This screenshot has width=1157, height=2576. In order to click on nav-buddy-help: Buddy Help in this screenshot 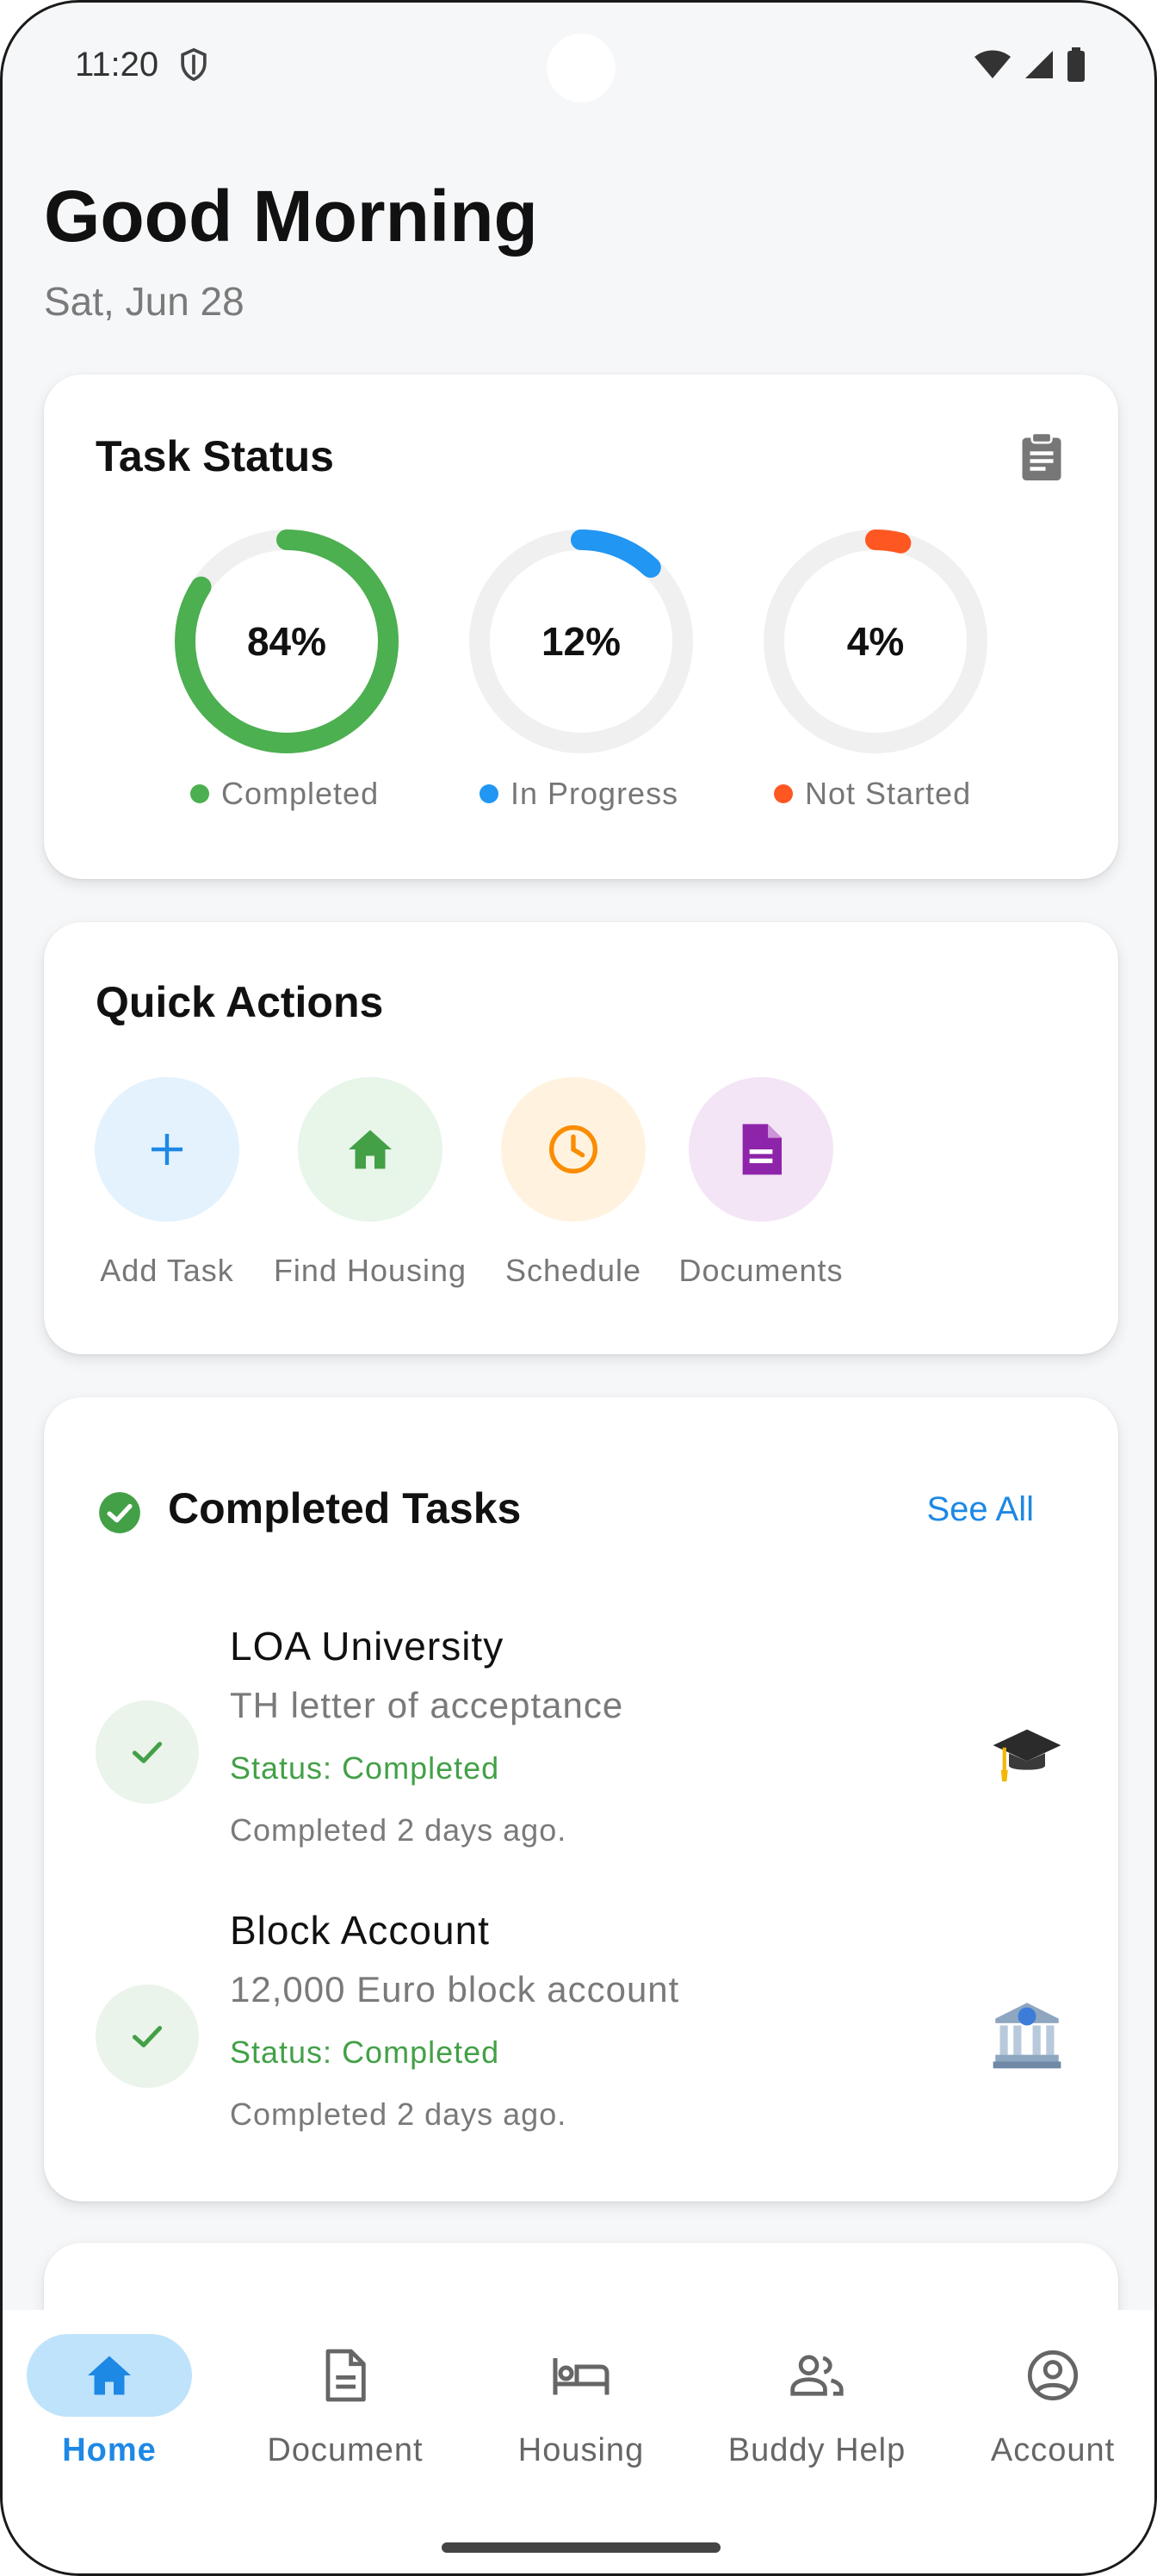, I will do `click(817, 2401)`.